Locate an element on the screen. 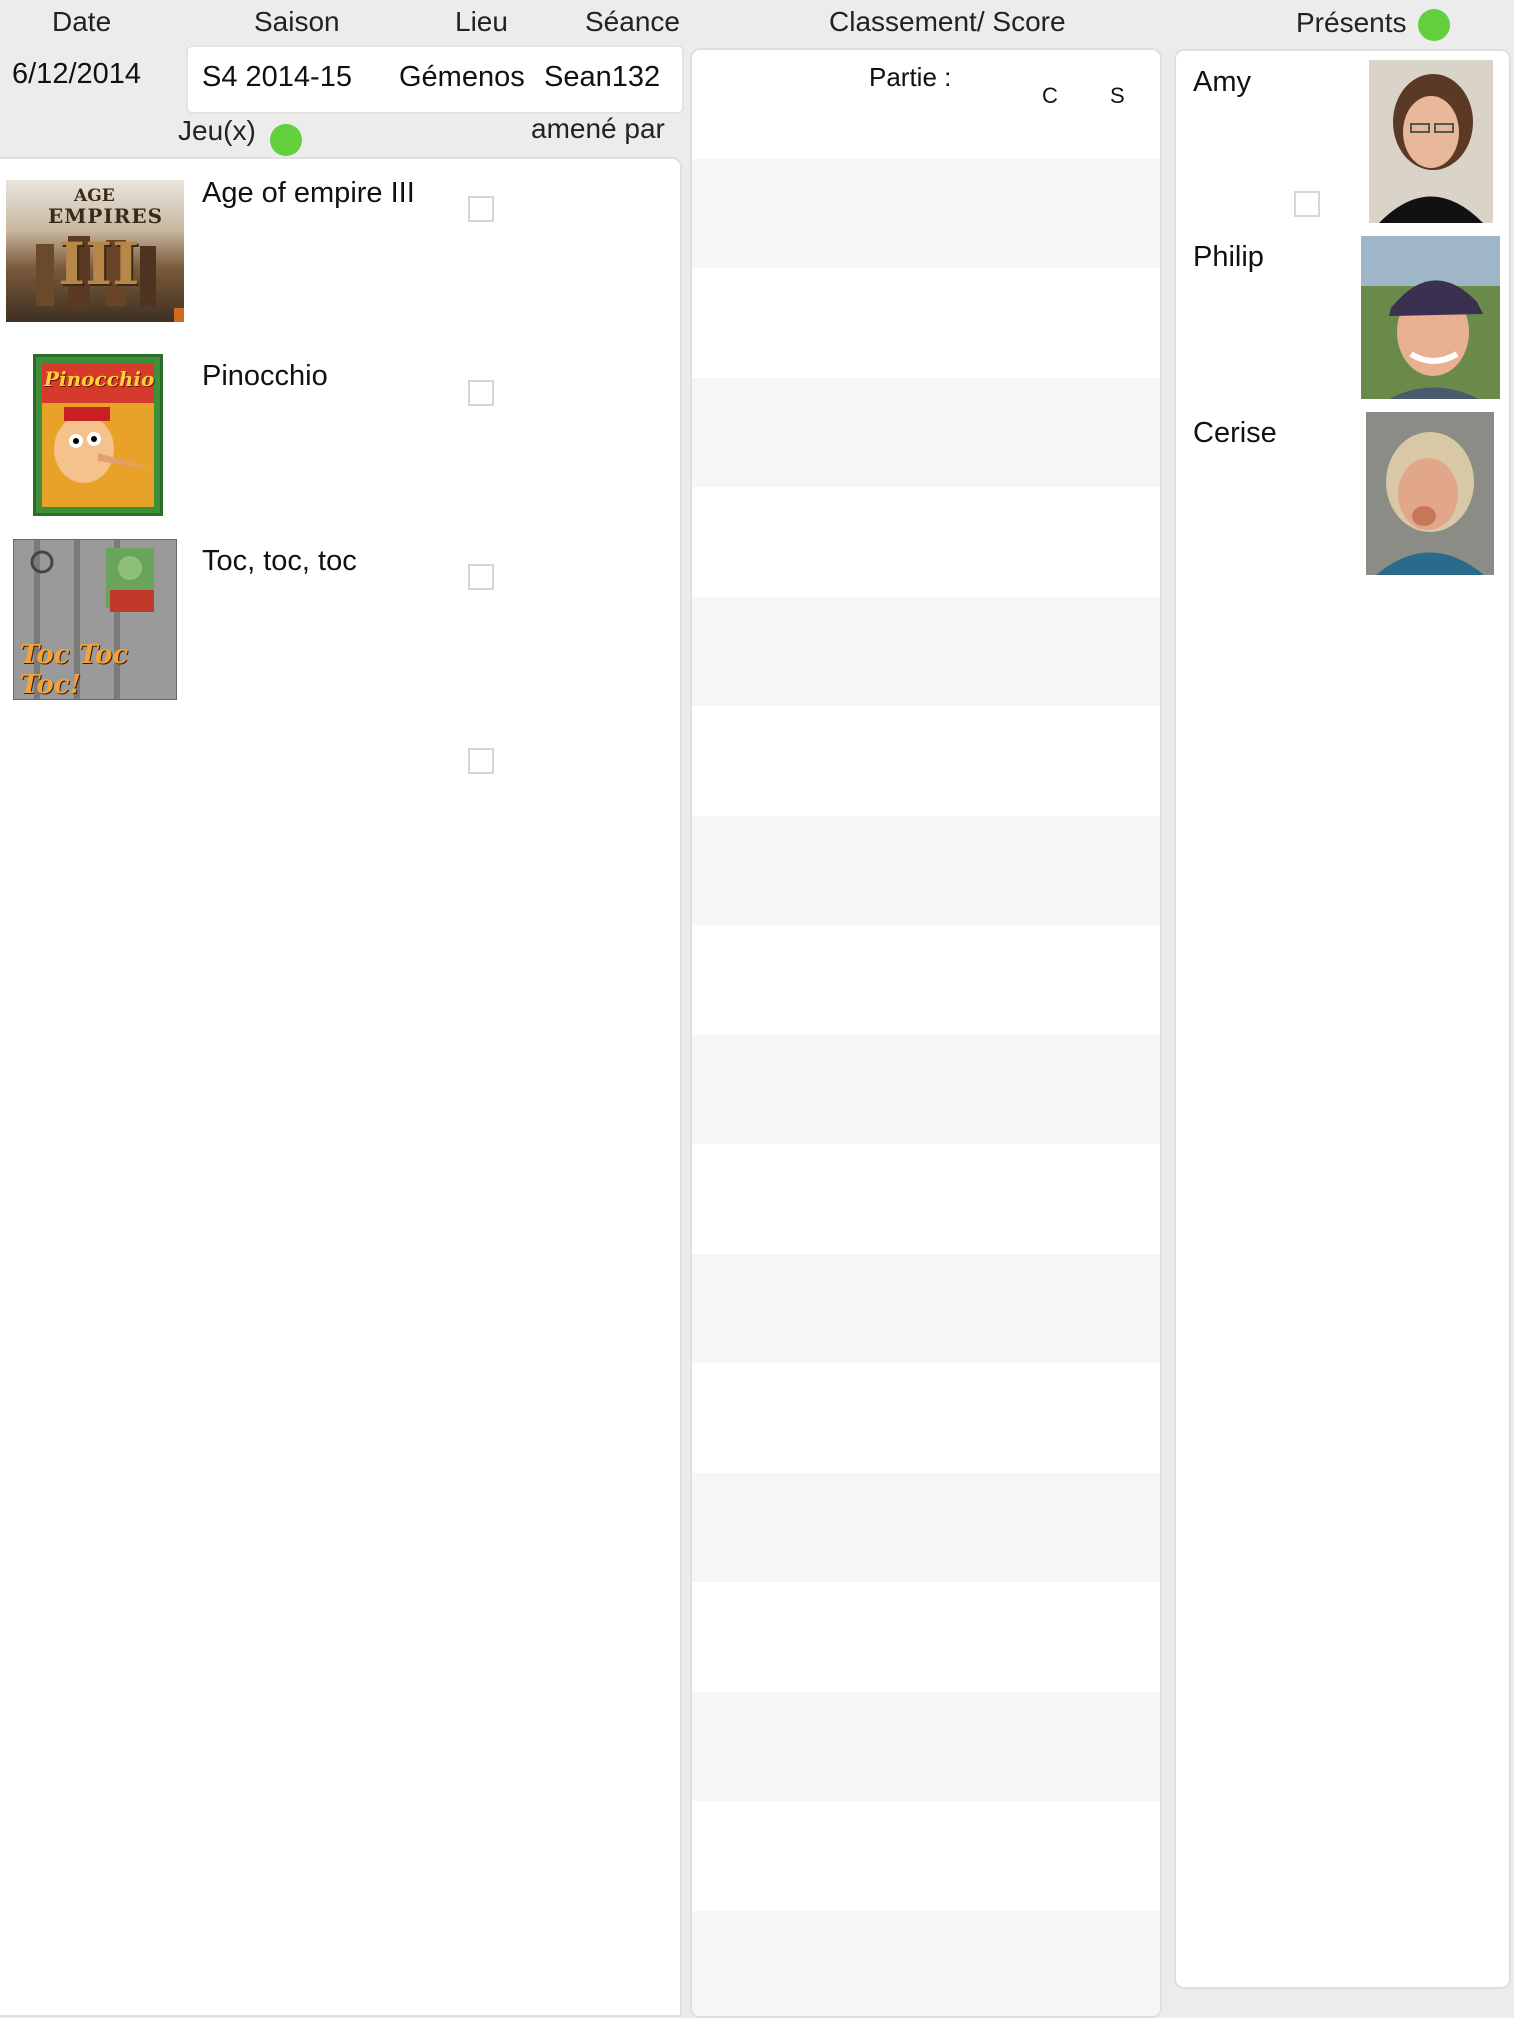  saison-value: S4 2014-15 is located at coordinates (277, 77).